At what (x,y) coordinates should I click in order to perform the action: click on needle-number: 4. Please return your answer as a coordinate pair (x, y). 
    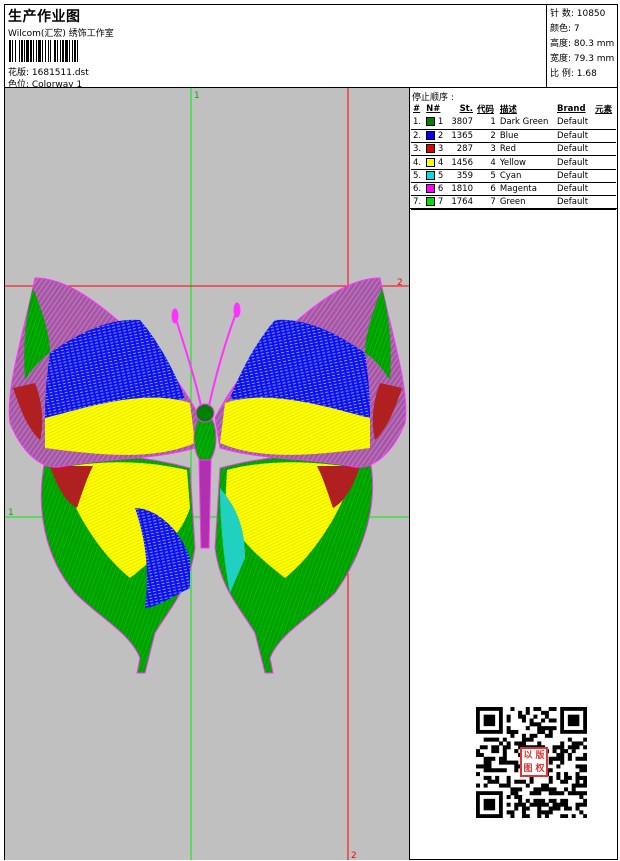
    Looking at the image, I should click on (435, 162).